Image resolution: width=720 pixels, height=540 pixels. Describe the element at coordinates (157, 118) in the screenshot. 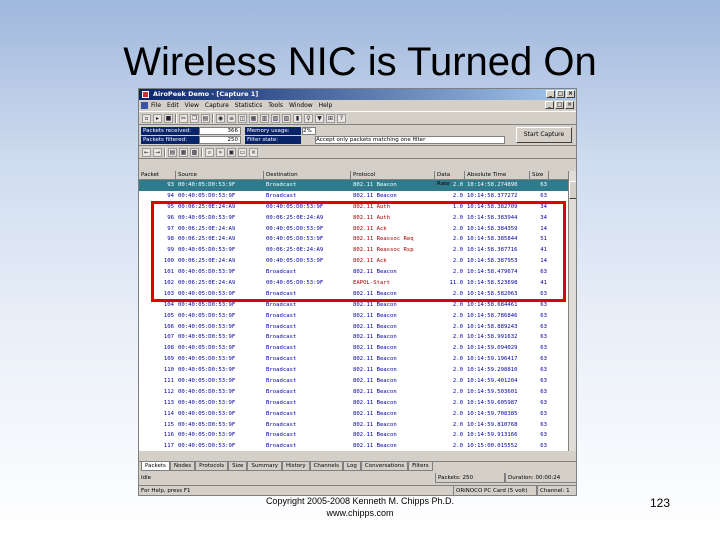

I see `open-icon: ▸` at that location.